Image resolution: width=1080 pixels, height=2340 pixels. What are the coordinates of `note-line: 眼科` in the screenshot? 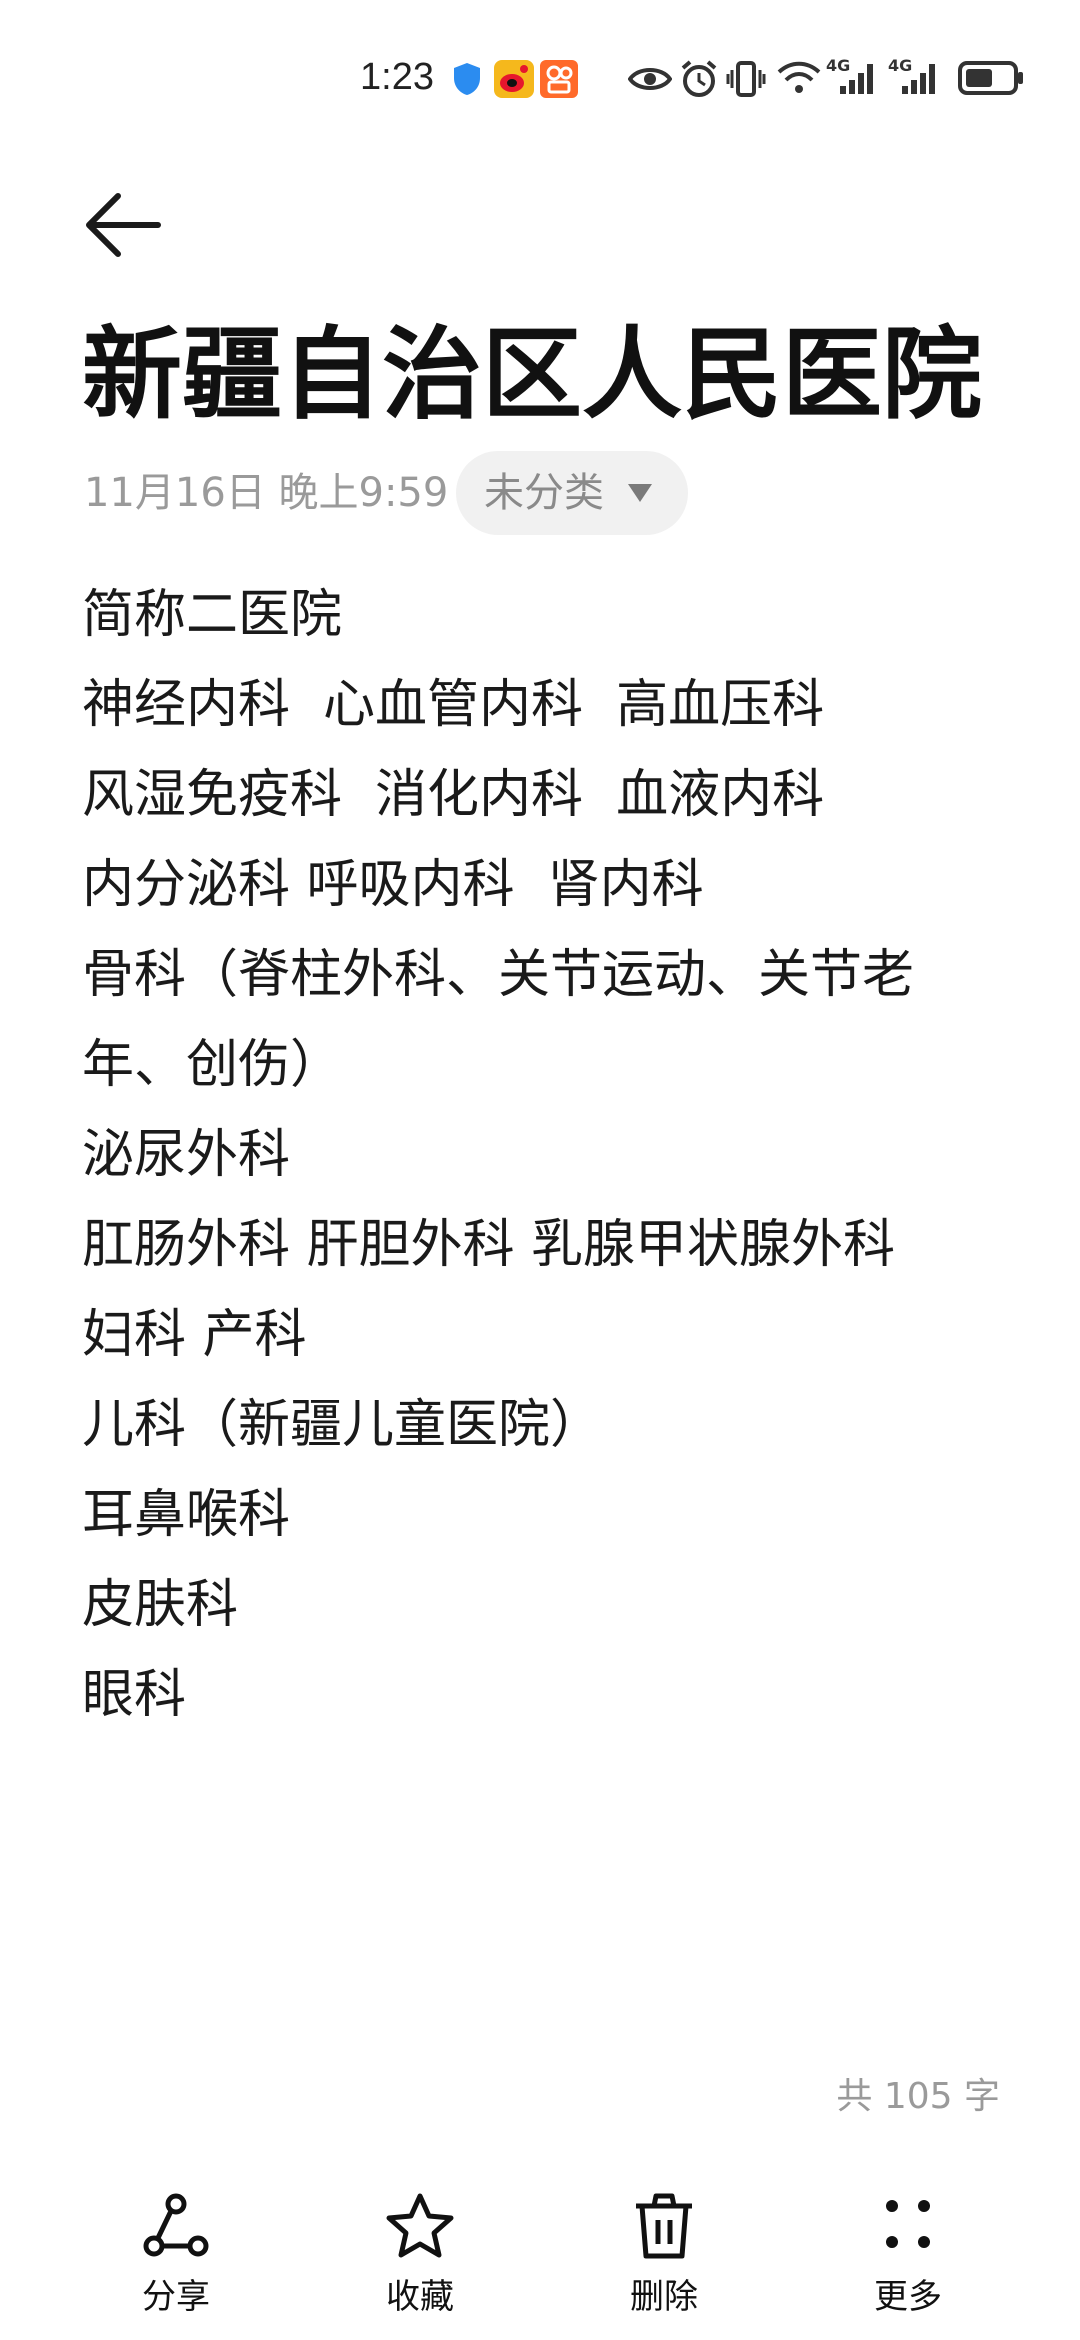 It's located at (134, 1695).